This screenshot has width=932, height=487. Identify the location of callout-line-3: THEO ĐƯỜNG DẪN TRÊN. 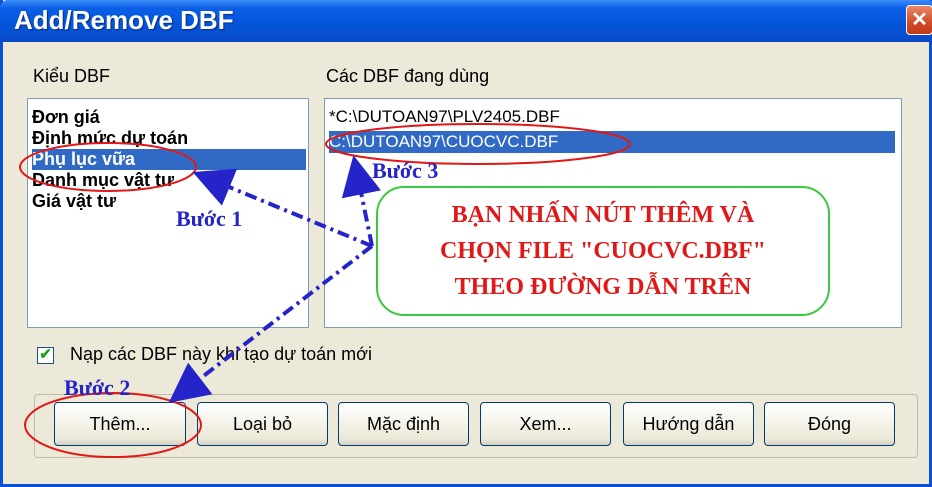
(603, 287).